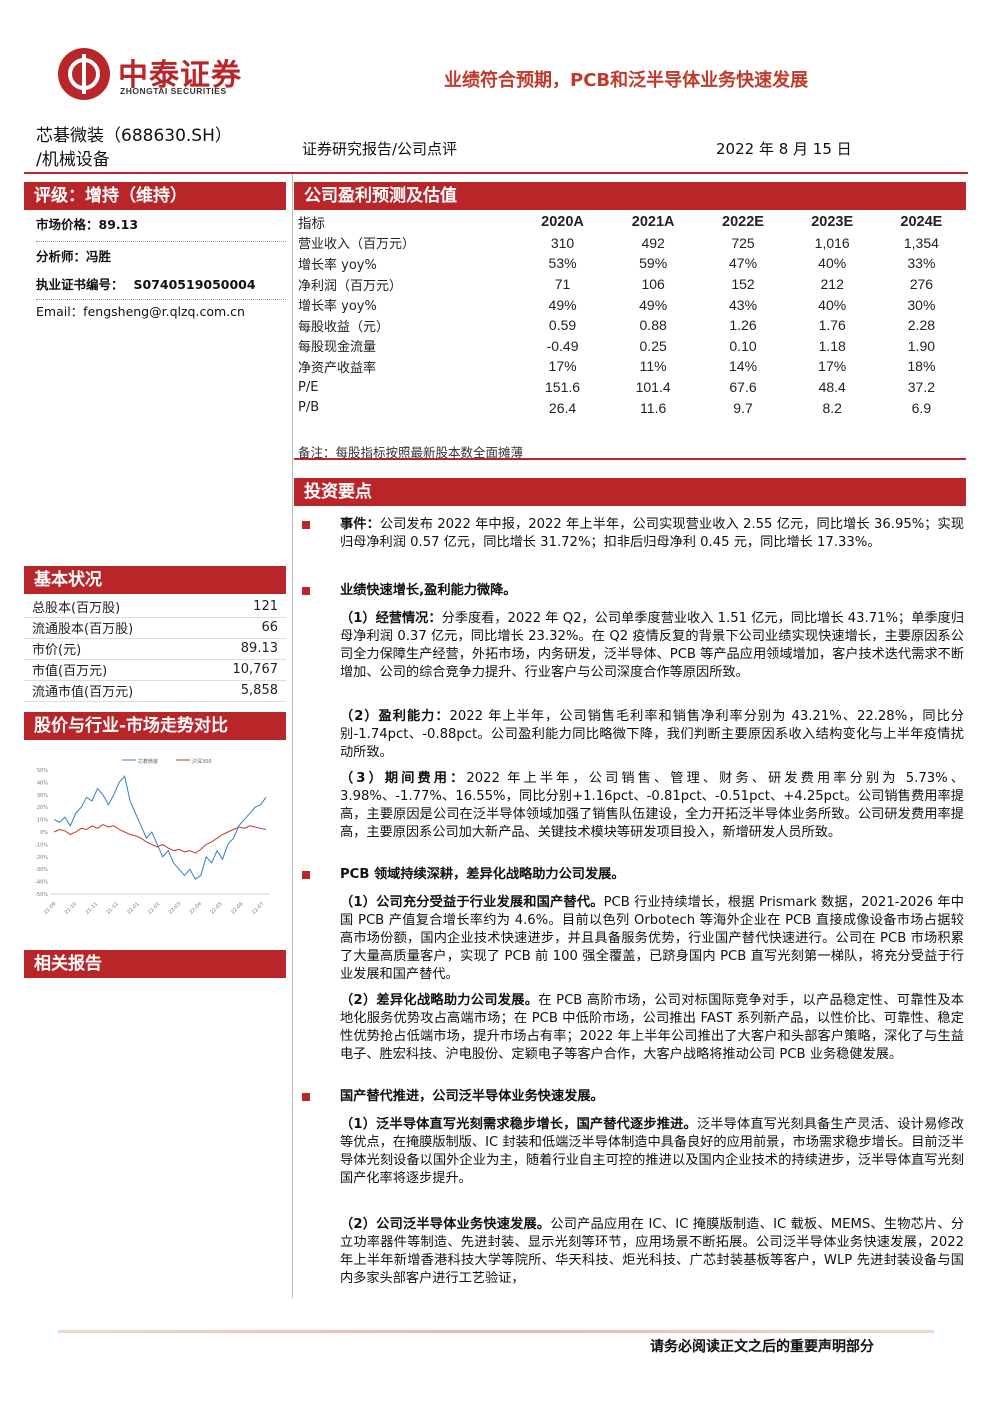 This screenshot has width=992, height=1403. Describe the element at coordinates (921, 345) in the screenshot. I see `forecast-cell: 1.90` at that location.